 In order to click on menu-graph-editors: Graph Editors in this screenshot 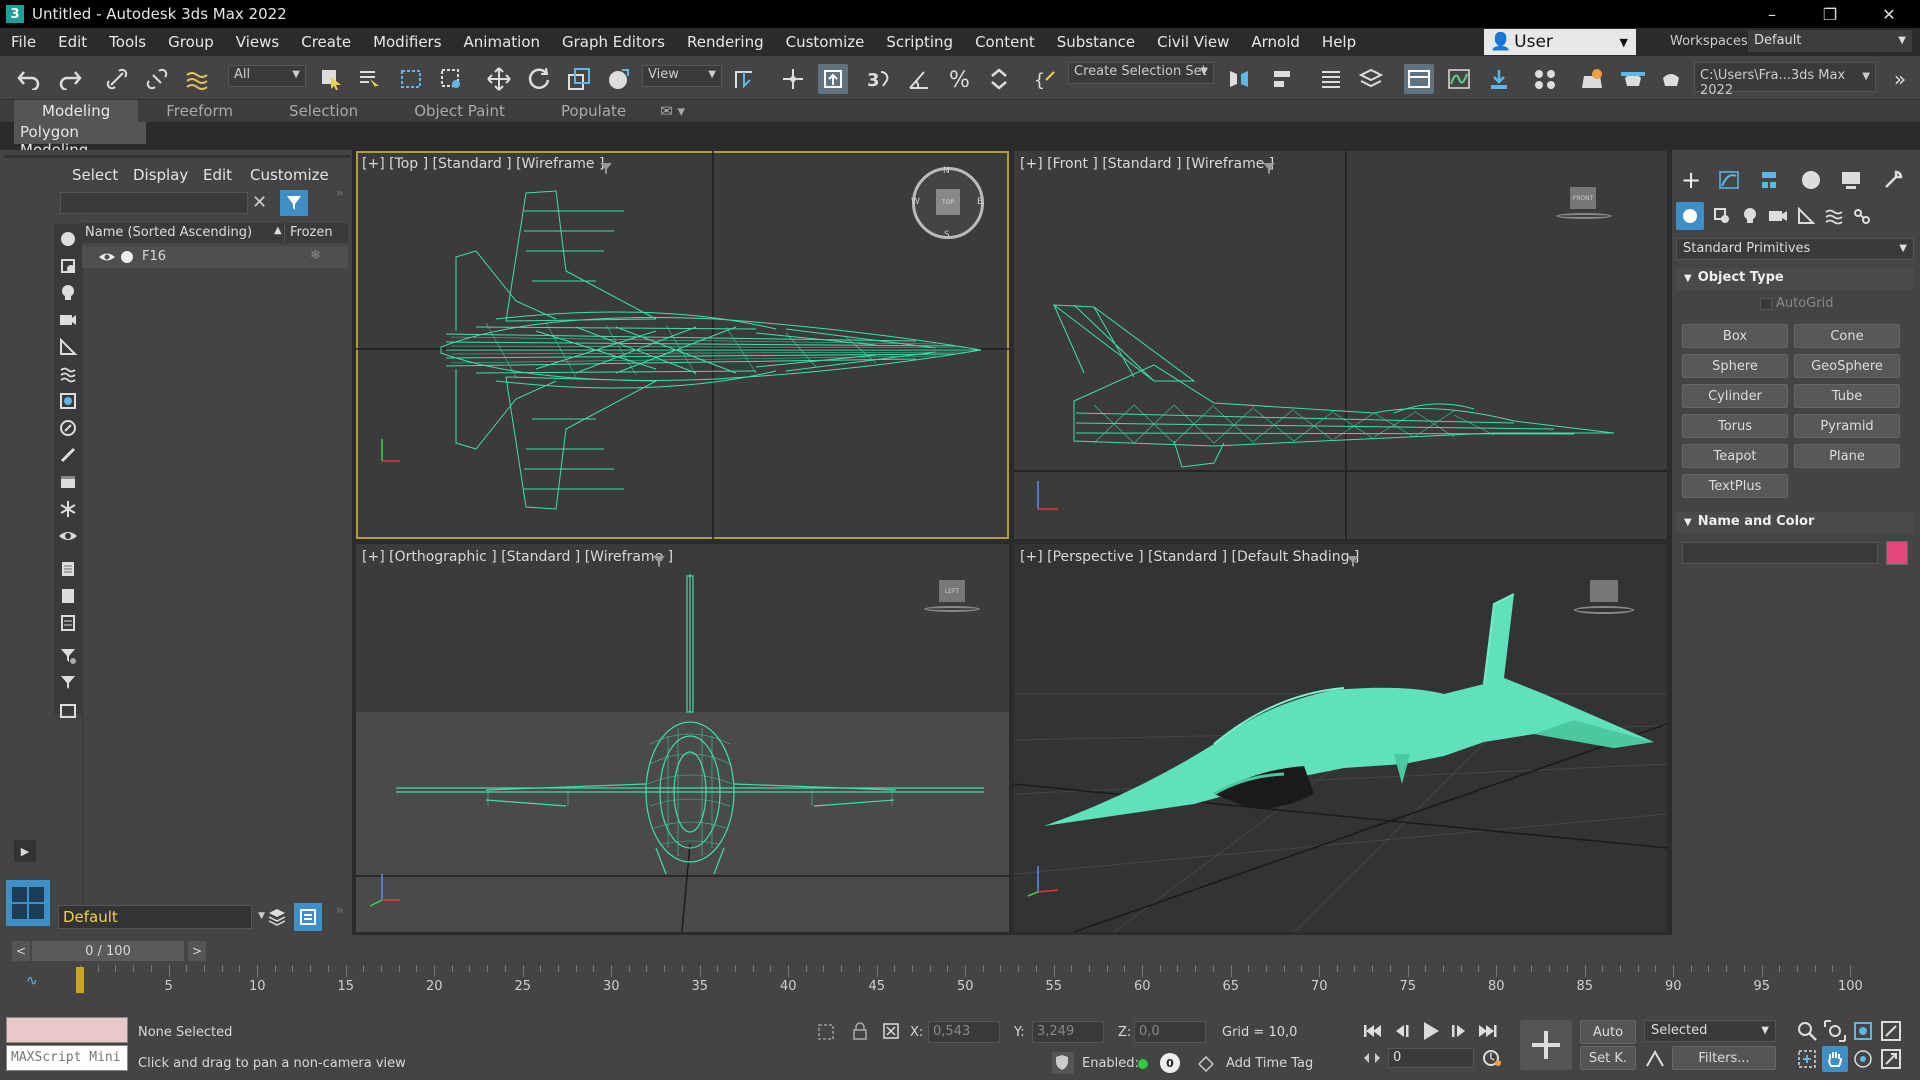, I will do `click(613, 42)`.